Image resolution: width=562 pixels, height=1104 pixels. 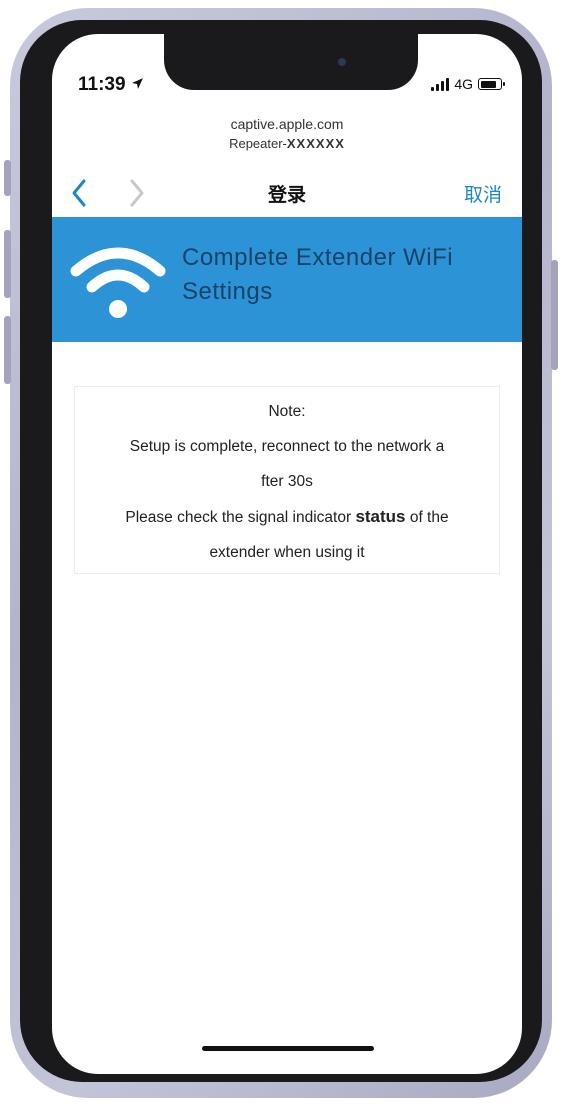 I want to click on volume-down-button, so click(x=7, y=350).